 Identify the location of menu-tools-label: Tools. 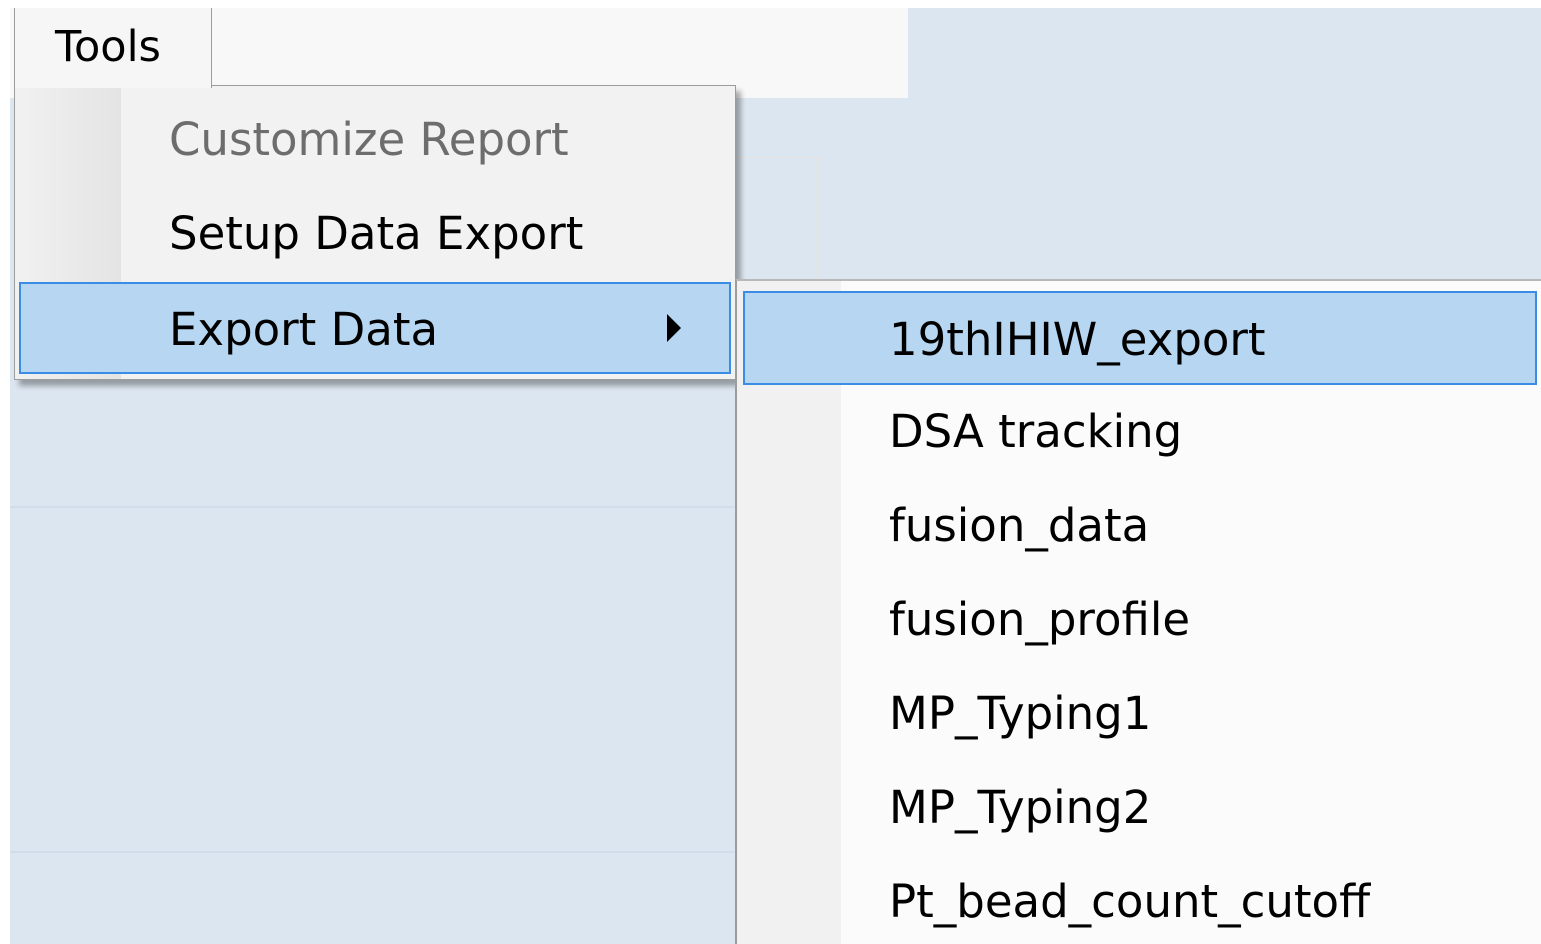
(108, 47).